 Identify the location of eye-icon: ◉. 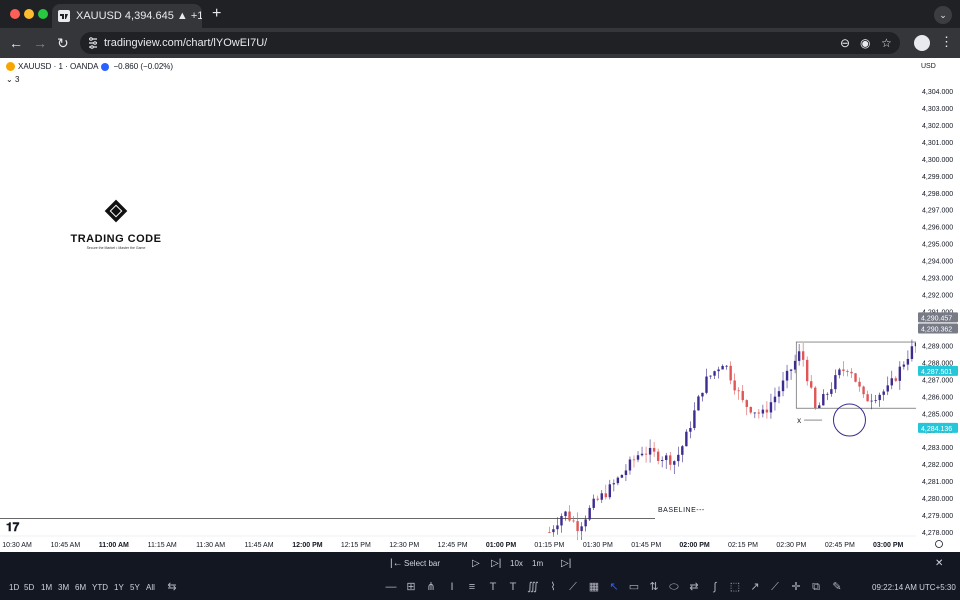
(865, 43).